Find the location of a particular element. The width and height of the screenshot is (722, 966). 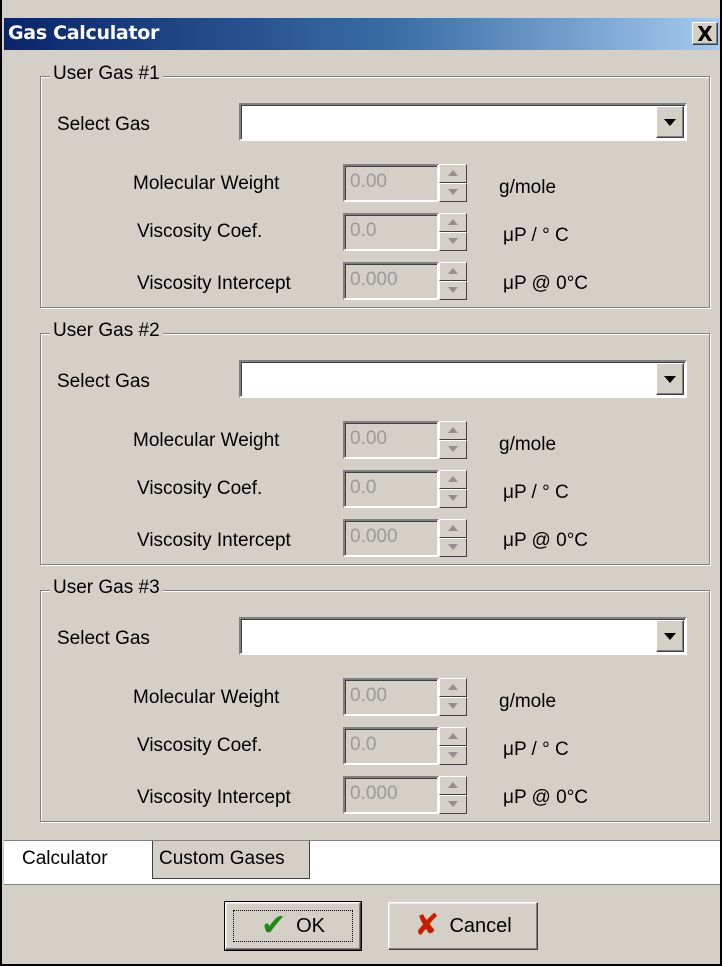

cancel-label: Cancel is located at coordinates (480, 925).